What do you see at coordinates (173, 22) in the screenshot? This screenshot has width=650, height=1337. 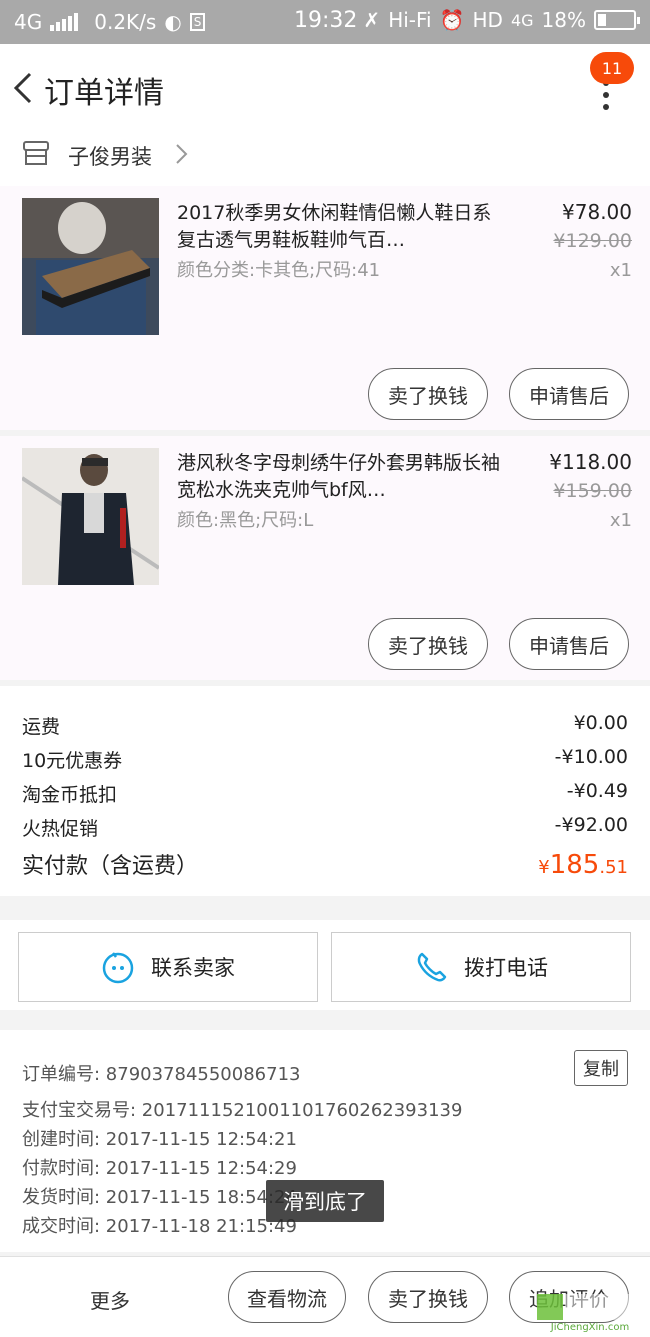 I see `sync-icon: ◐` at bounding box center [173, 22].